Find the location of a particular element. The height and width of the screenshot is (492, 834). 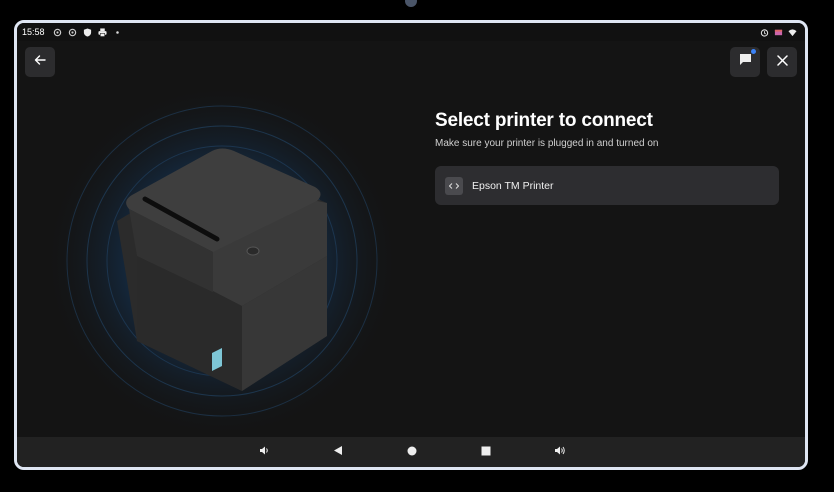

volume-up-button is located at coordinates (560, 452).